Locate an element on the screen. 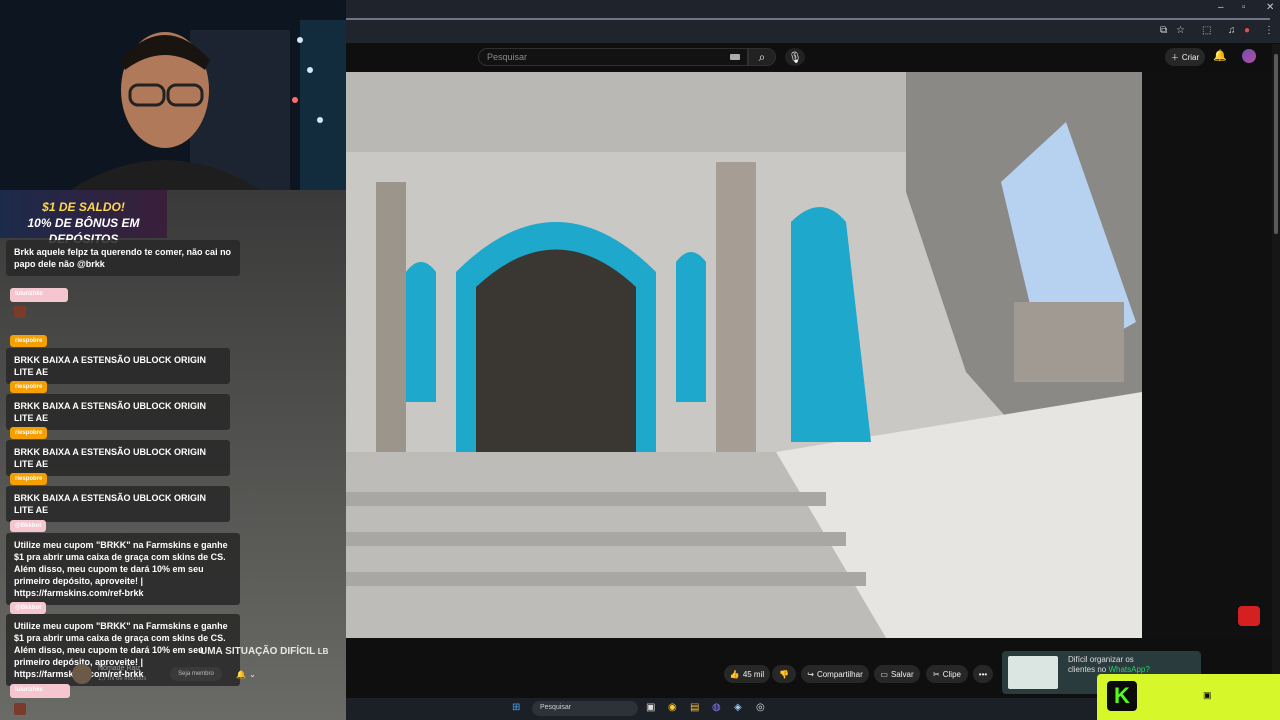 The image size is (1280, 720). microphone-icon: 🎙 is located at coordinates (795, 57).